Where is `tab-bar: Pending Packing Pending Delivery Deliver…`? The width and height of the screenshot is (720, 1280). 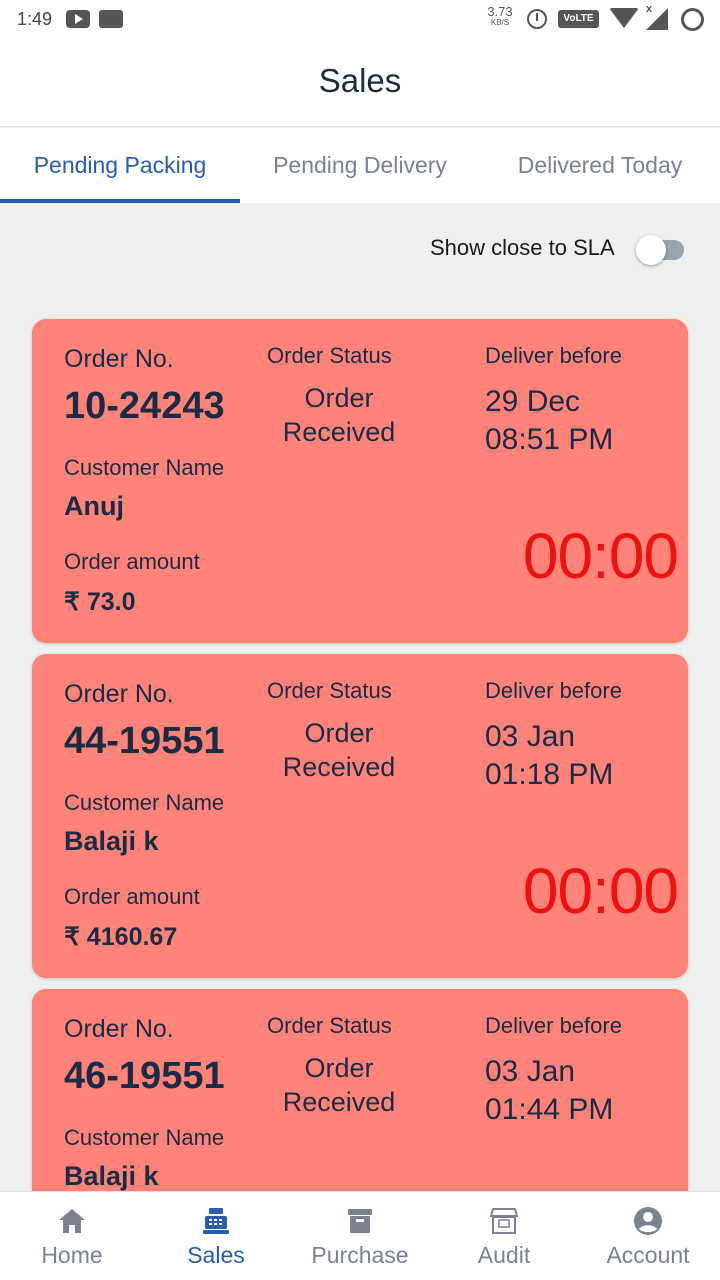 tab-bar: Pending Packing Pending Delivery Deliver… is located at coordinates (360, 165).